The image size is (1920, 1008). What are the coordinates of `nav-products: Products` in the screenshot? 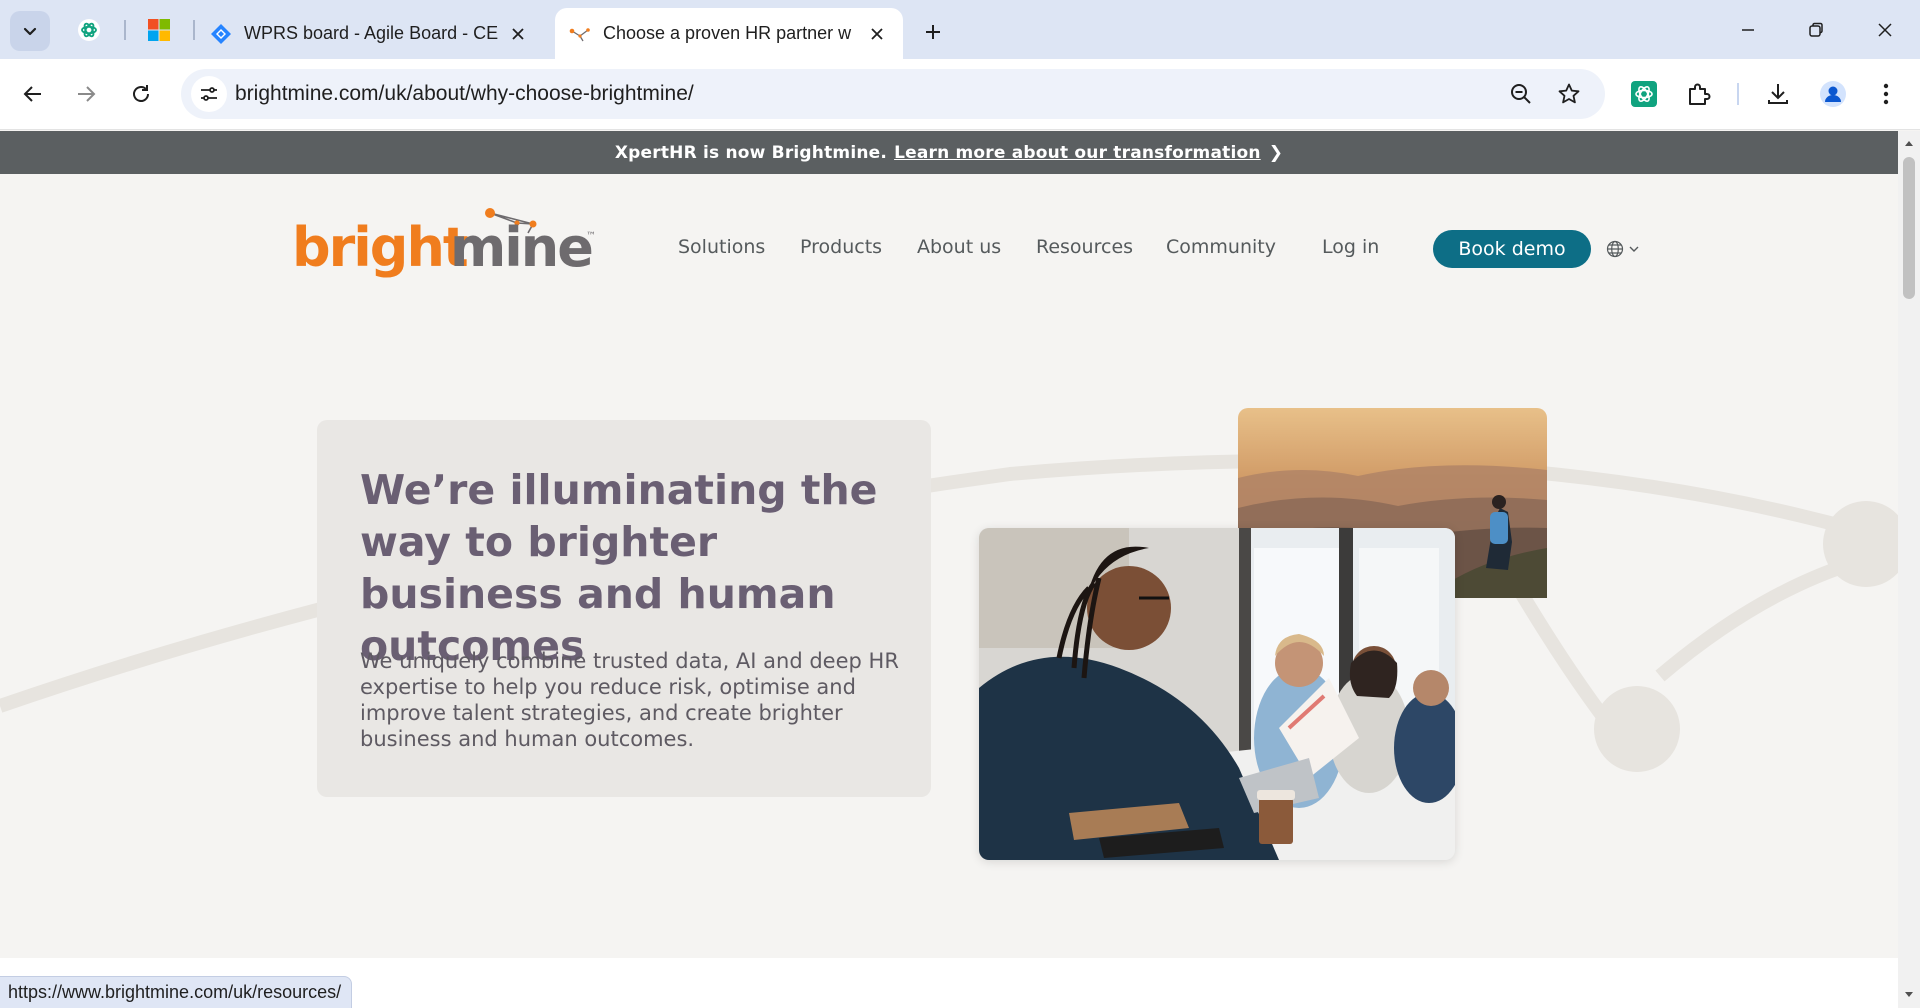 It's located at (841, 247).